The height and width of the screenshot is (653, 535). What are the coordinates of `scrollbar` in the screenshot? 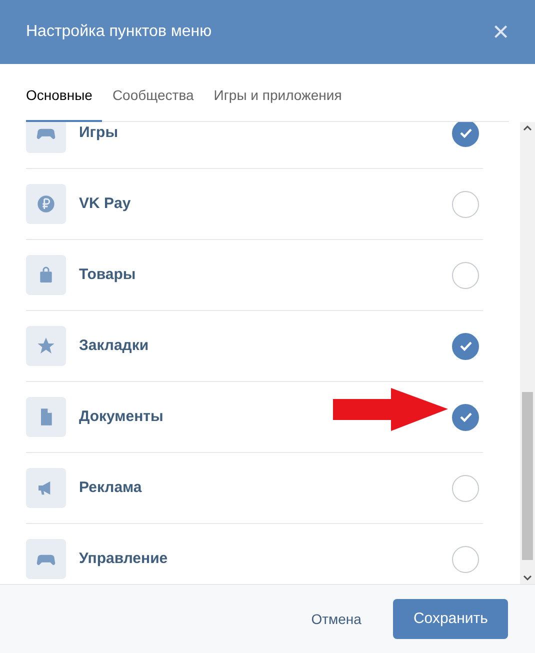 It's located at (527, 353).